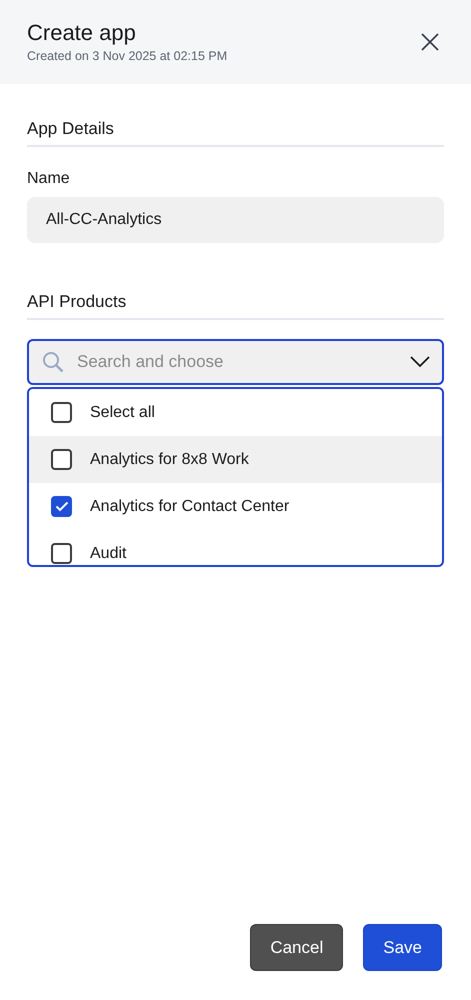 This screenshot has height=1000, width=471. Describe the element at coordinates (430, 42) in the screenshot. I see `close-icon` at that location.